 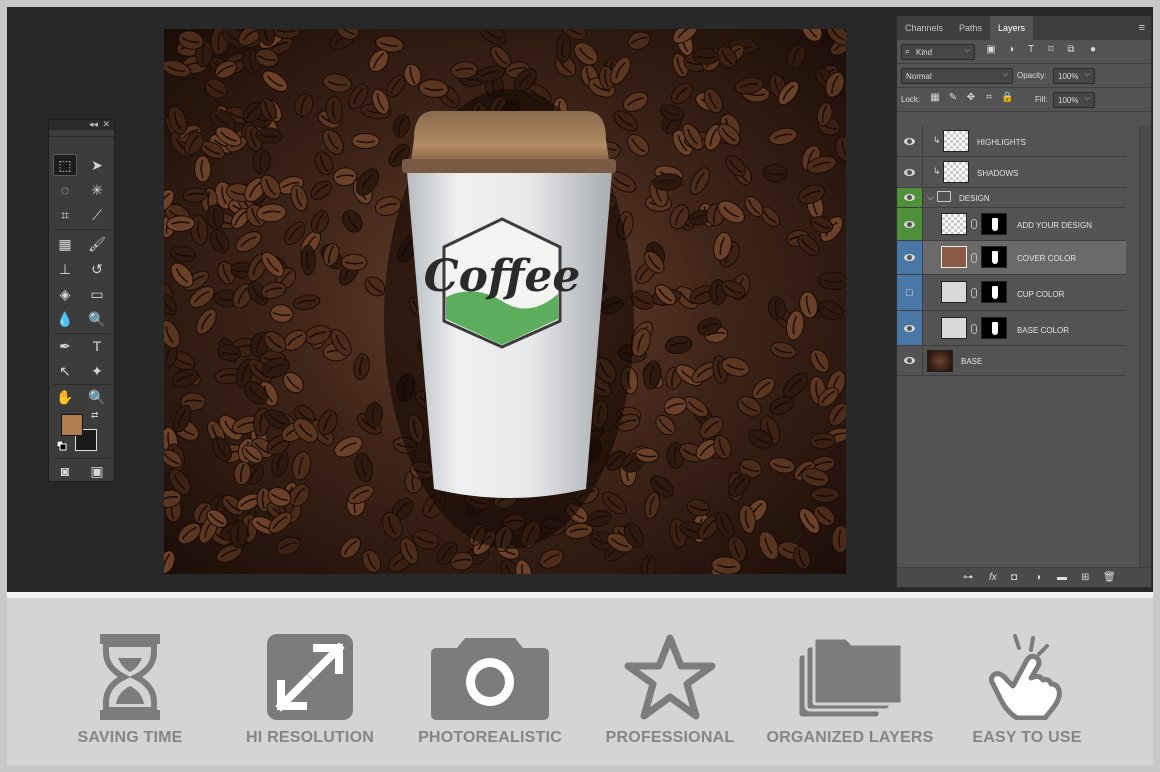 What do you see at coordinates (993, 577) in the screenshot?
I see `fx-icon: fx` at bounding box center [993, 577].